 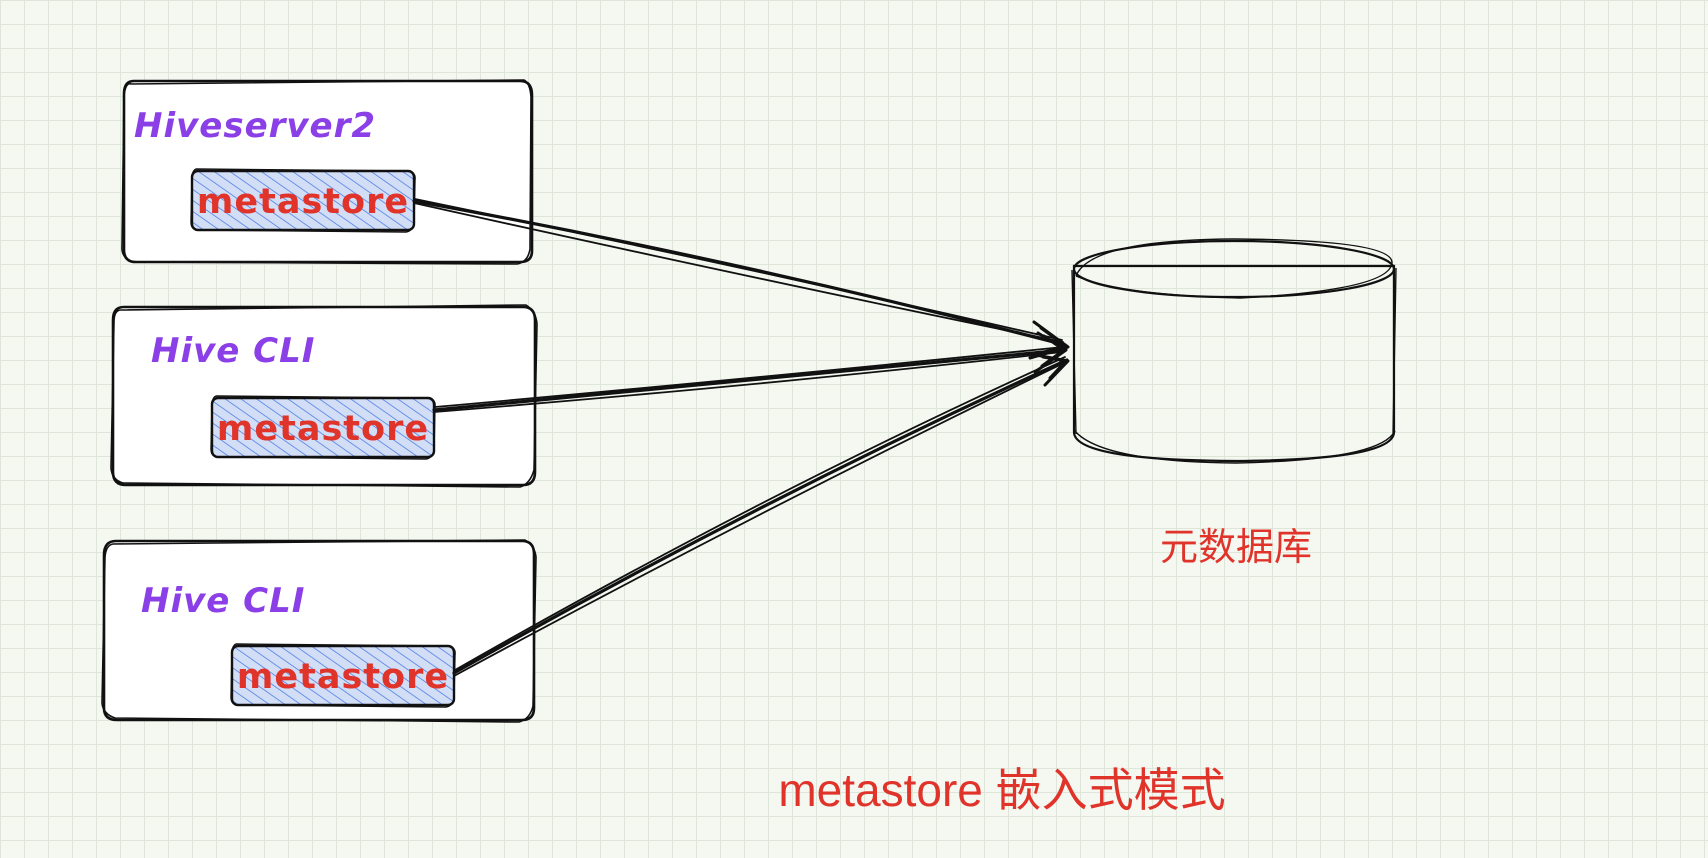 I want to click on component-box-hive-cli-2: Hive CLI metastore, so click(x=319, y=631).